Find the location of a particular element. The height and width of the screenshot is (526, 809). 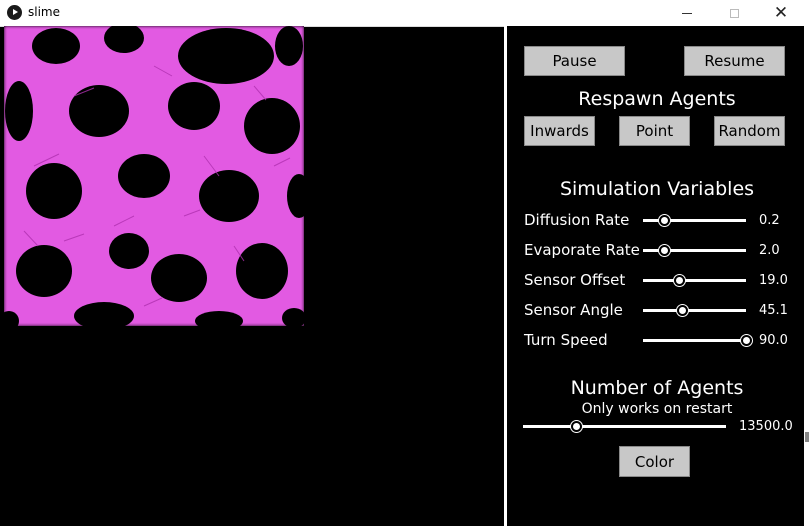

agents-handle is located at coordinates (576, 426).